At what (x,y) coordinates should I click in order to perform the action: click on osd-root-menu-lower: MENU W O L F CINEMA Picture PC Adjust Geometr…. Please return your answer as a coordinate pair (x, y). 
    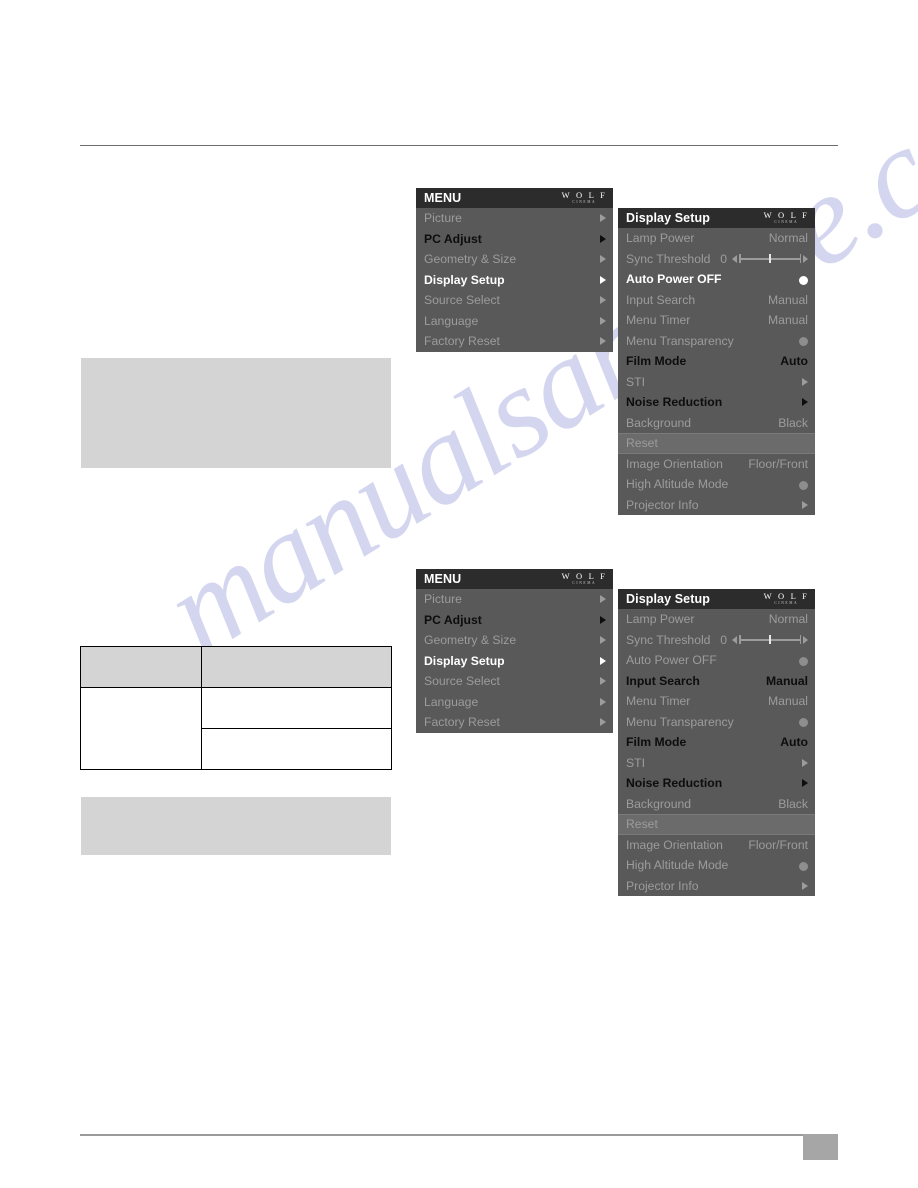
    Looking at the image, I should click on (514, 651).